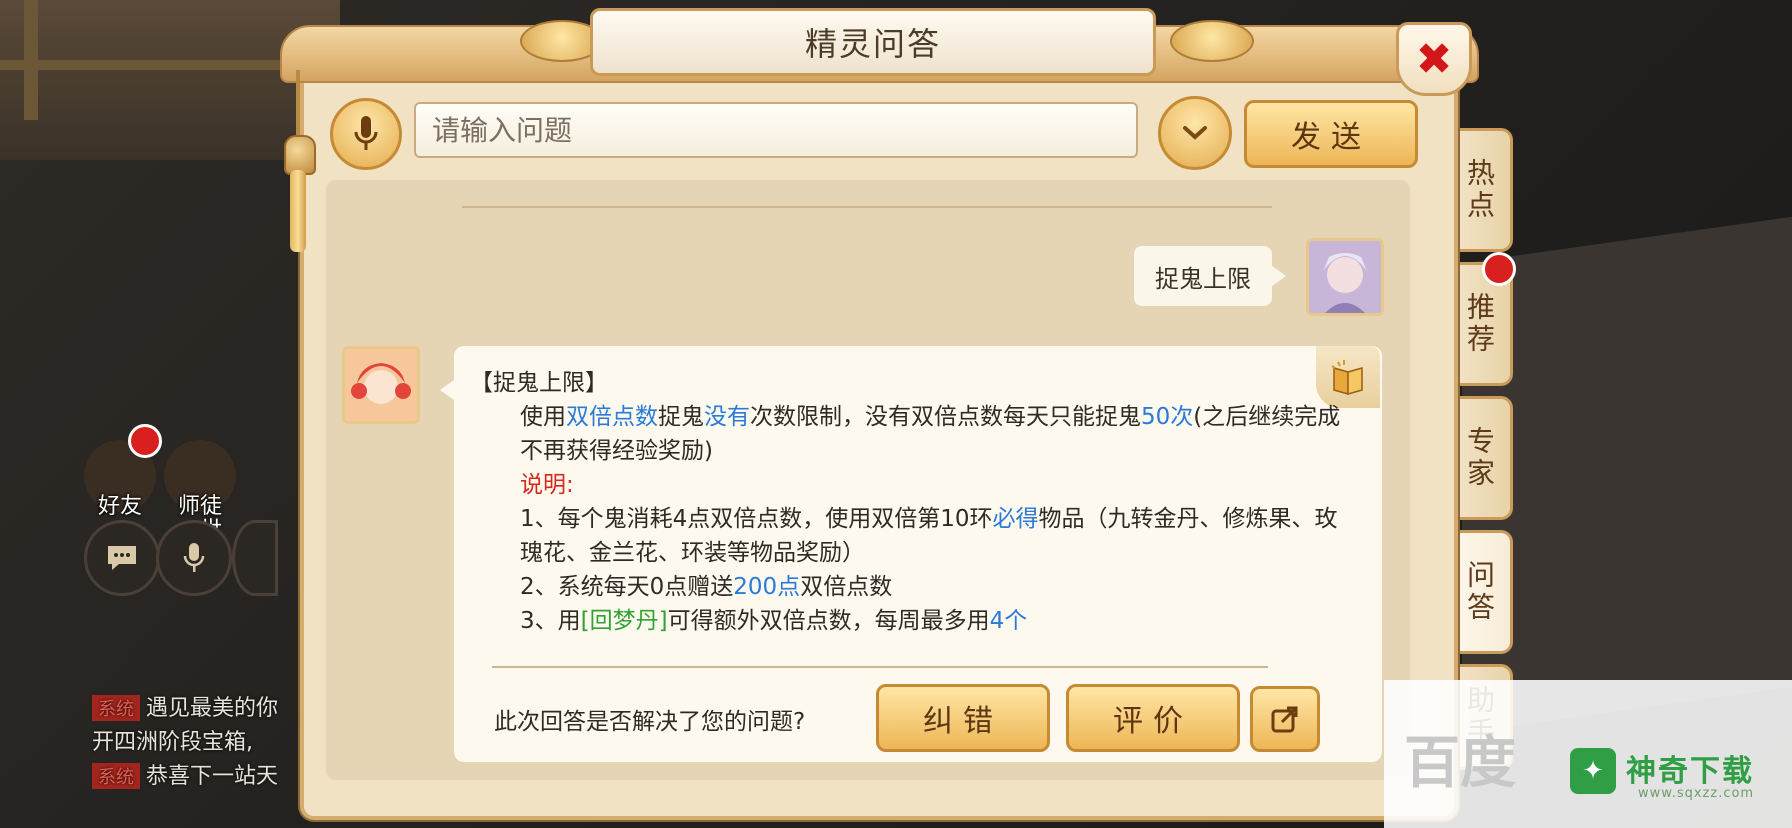 This screenshot has width=1792, height=828. Describe the element at coordinates (776, 130) in the screenshot. I see `question-input` at that location.